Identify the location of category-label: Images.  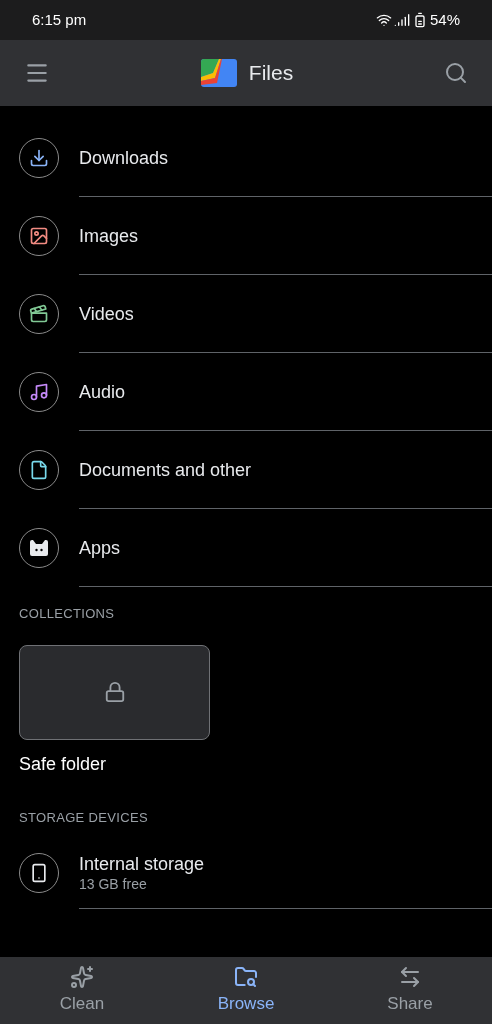
(109, 236).